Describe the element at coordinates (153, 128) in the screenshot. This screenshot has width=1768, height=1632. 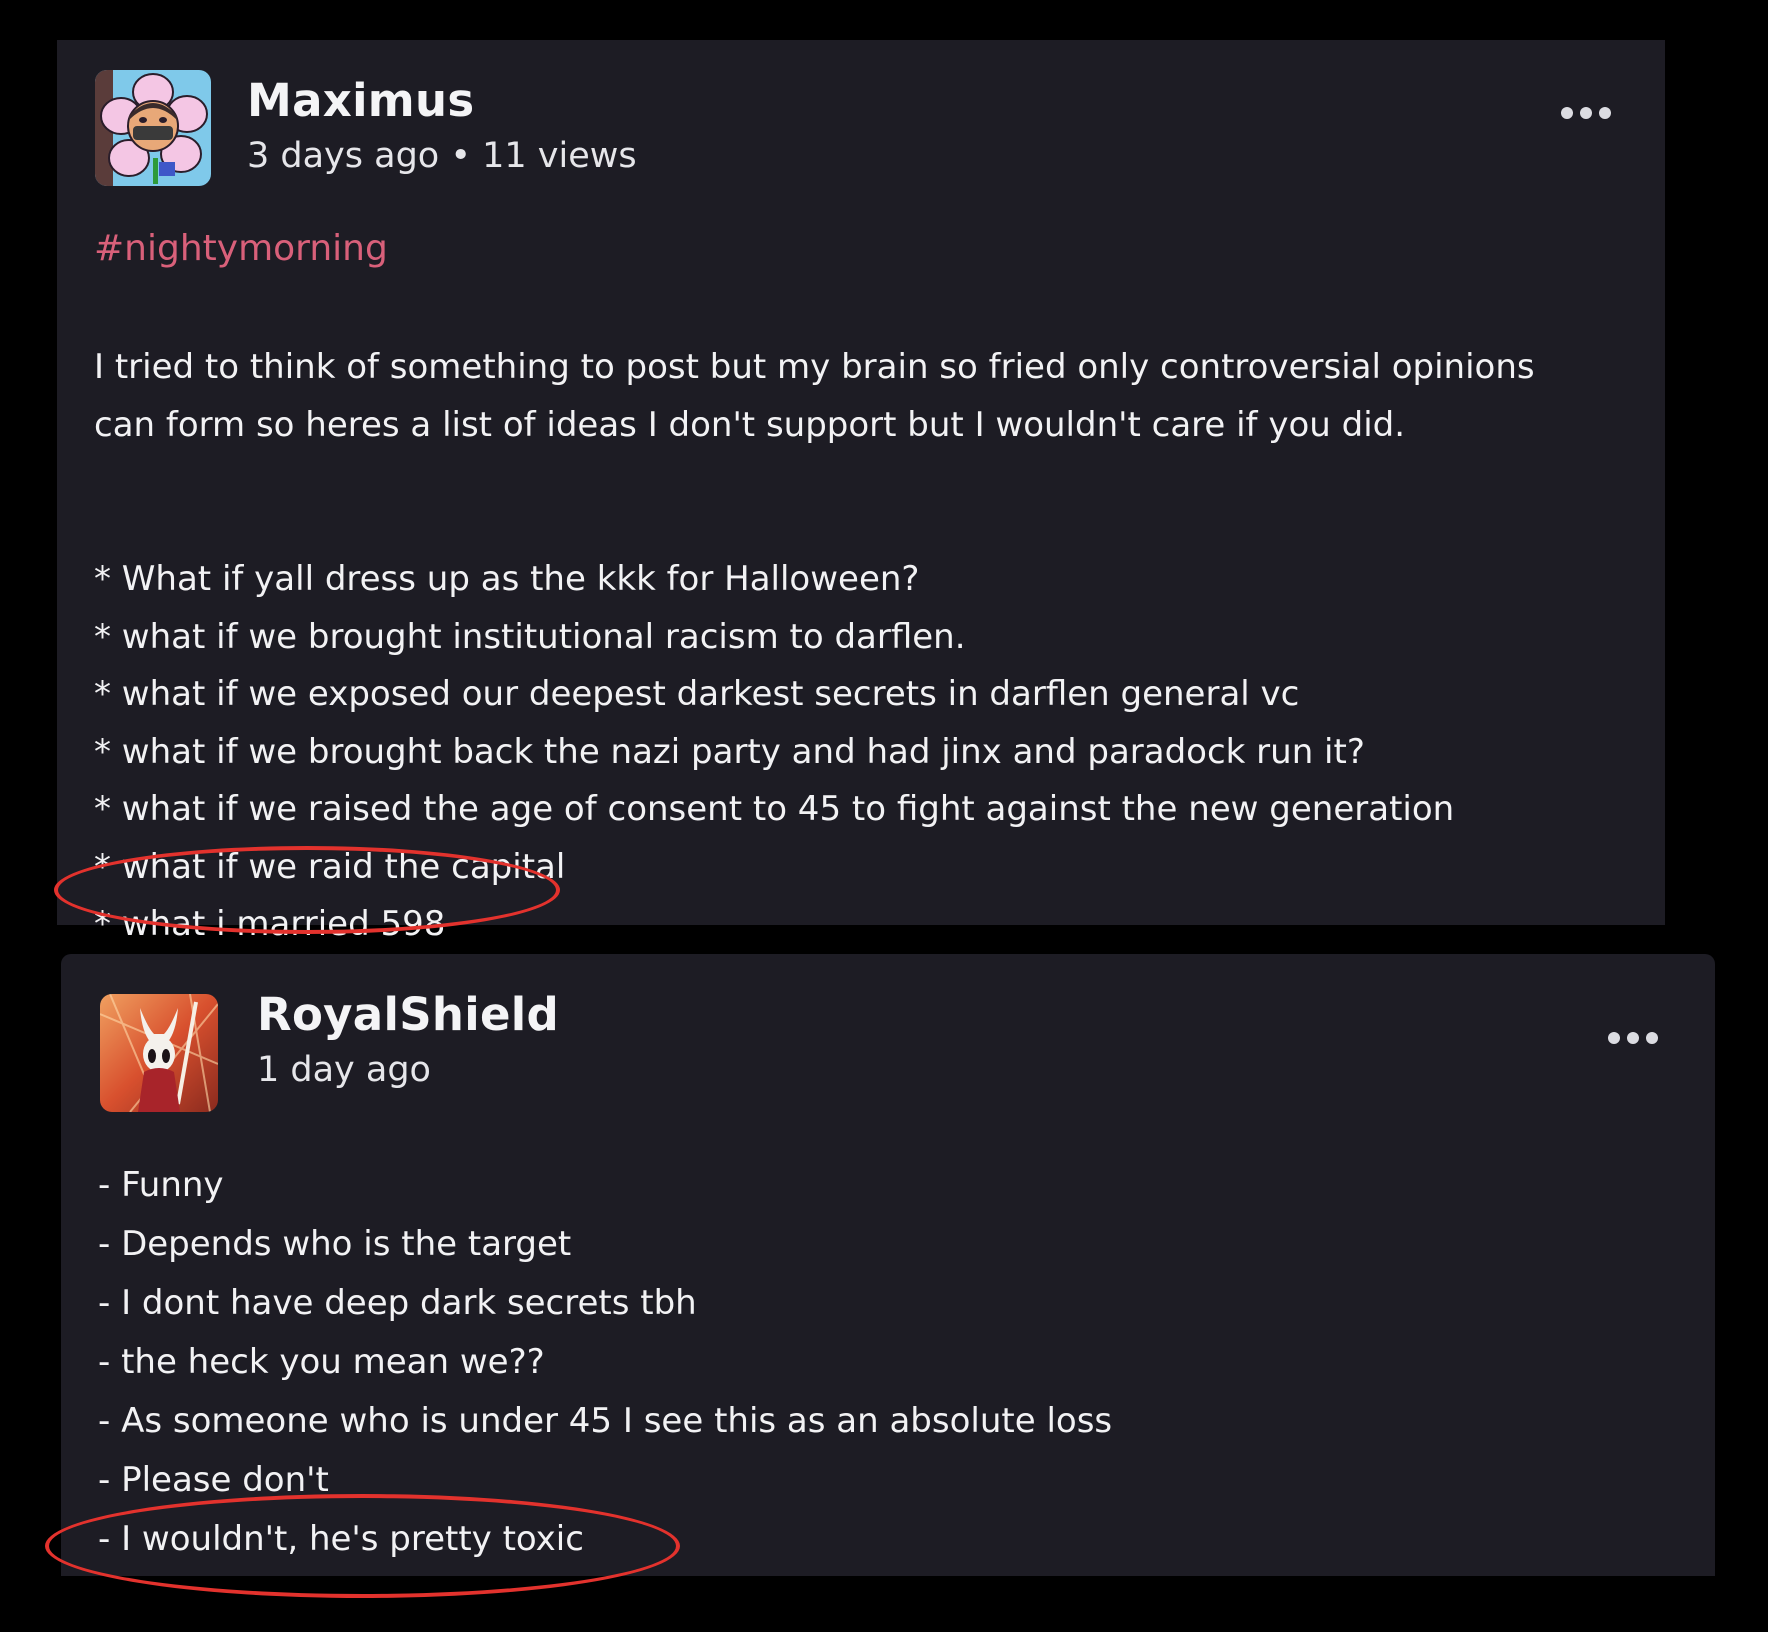
I see `flower-character-avatar-icon` at that location.